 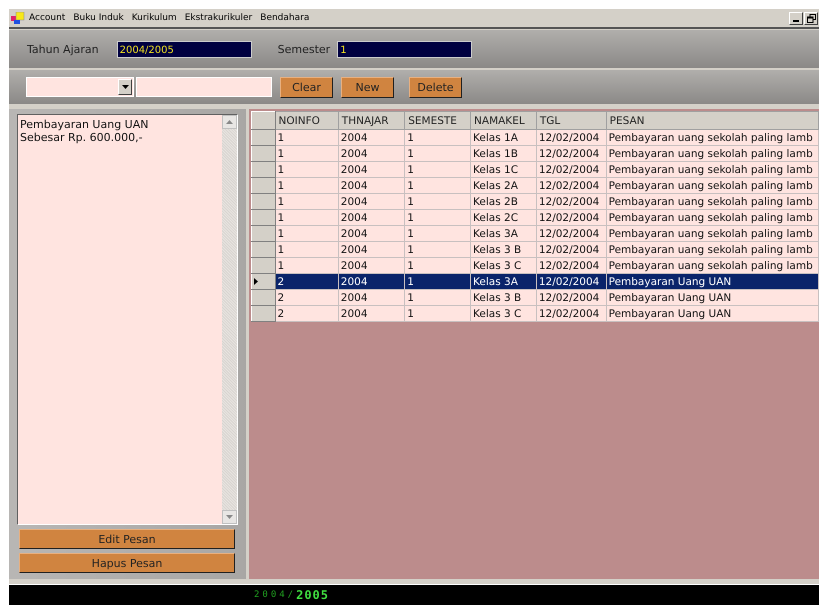 I want to click on column-header: TGL, so click(x=571, y=121).